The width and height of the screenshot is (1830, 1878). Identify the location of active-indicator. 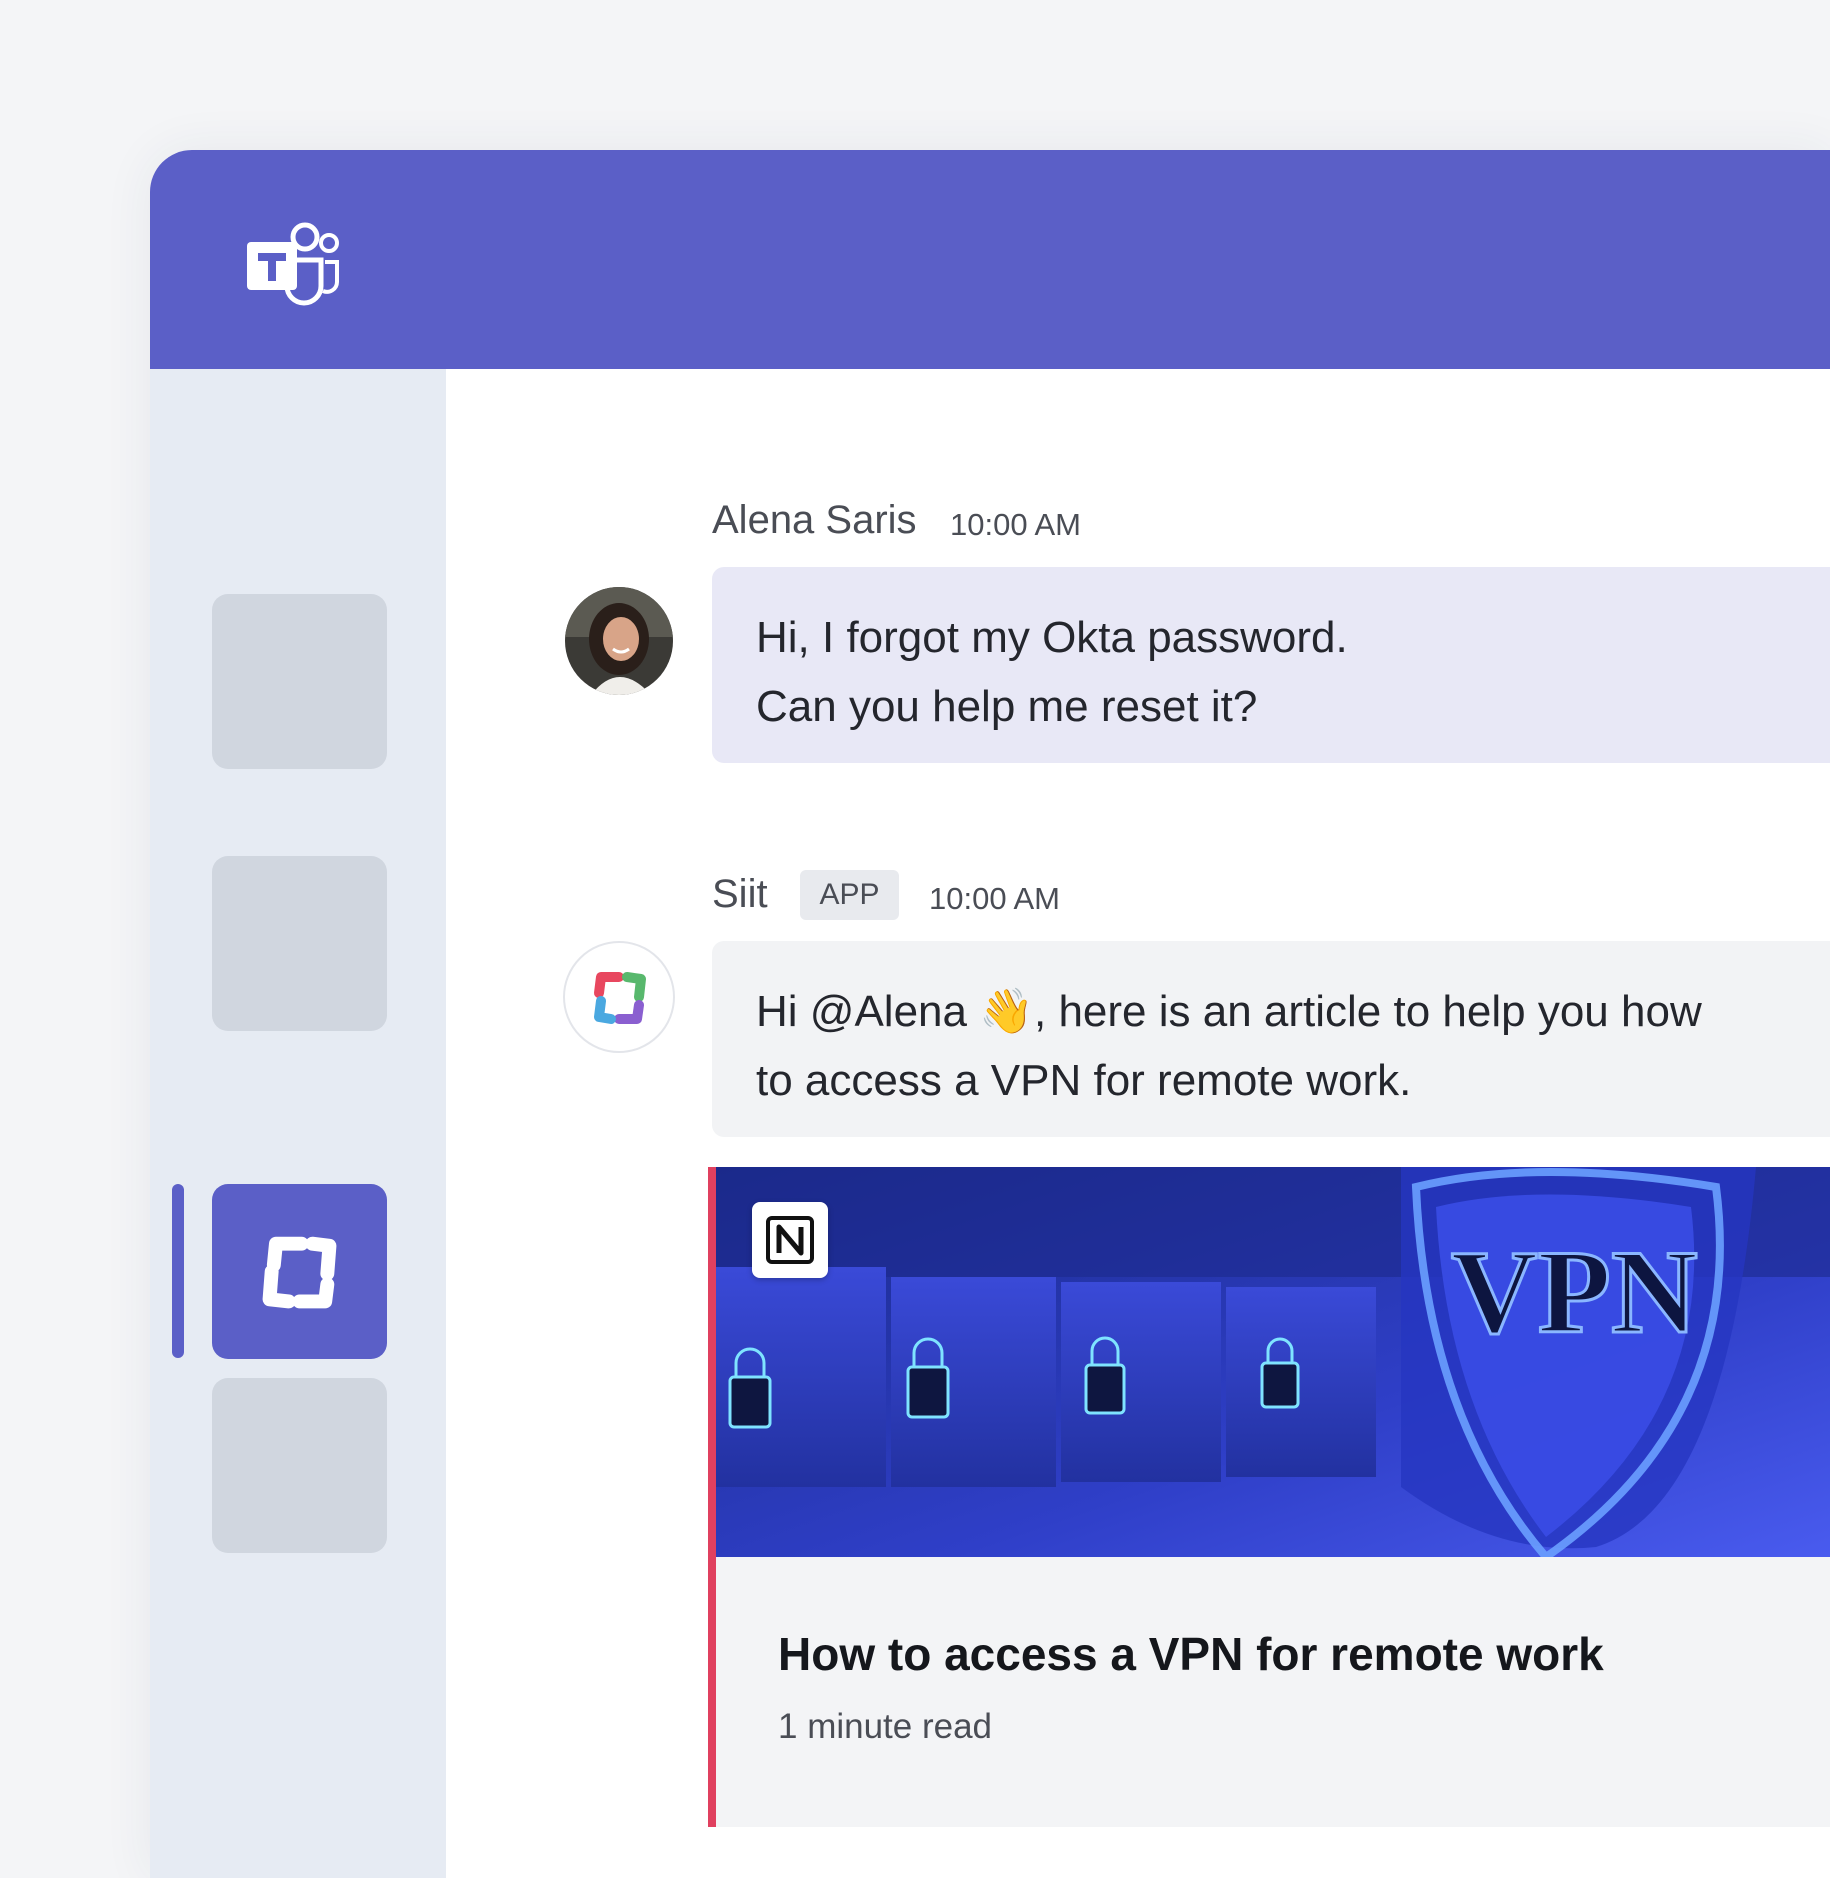
(178, 1271).